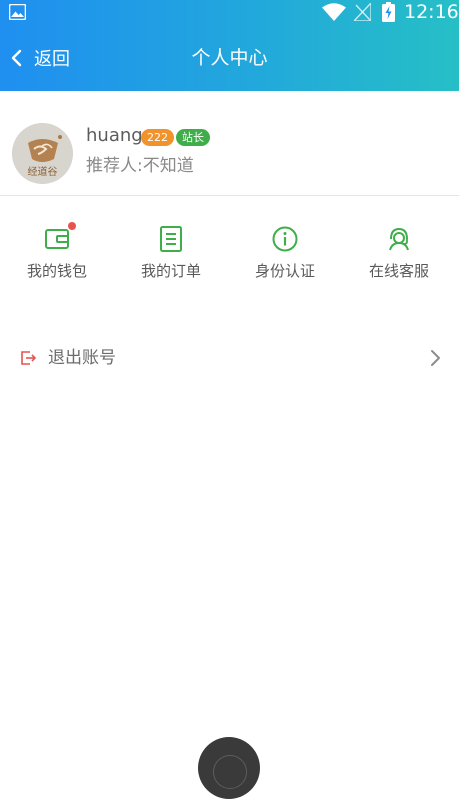 This screenshot has height=799, width=459. I want to click on referrer-text: 推荐人:不知道, so click(140, 166).